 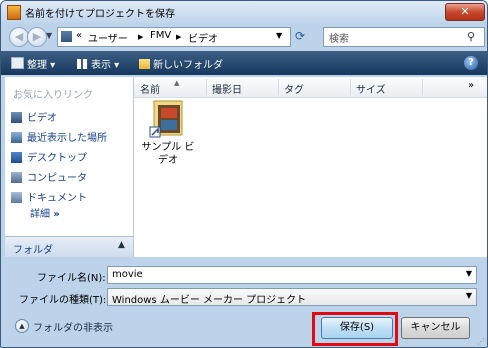 What do you see at coordinates (16, 137) in the screenshot?
I see `recent-places-icon` at bounding box center [16, 137].